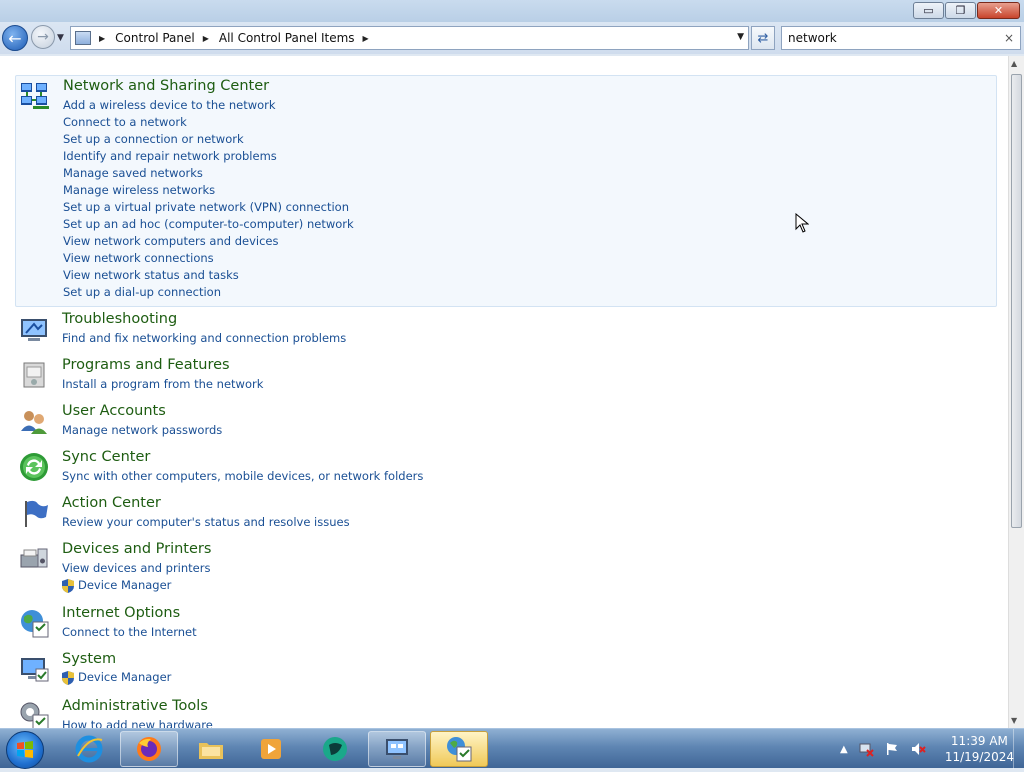 Image resolution: width=1024 pixels, height=772 pixels. What do you see at coordinates (106, 457) in the screenshot?
I see `result-title: Sync Center` at bounding box center [106, 457].